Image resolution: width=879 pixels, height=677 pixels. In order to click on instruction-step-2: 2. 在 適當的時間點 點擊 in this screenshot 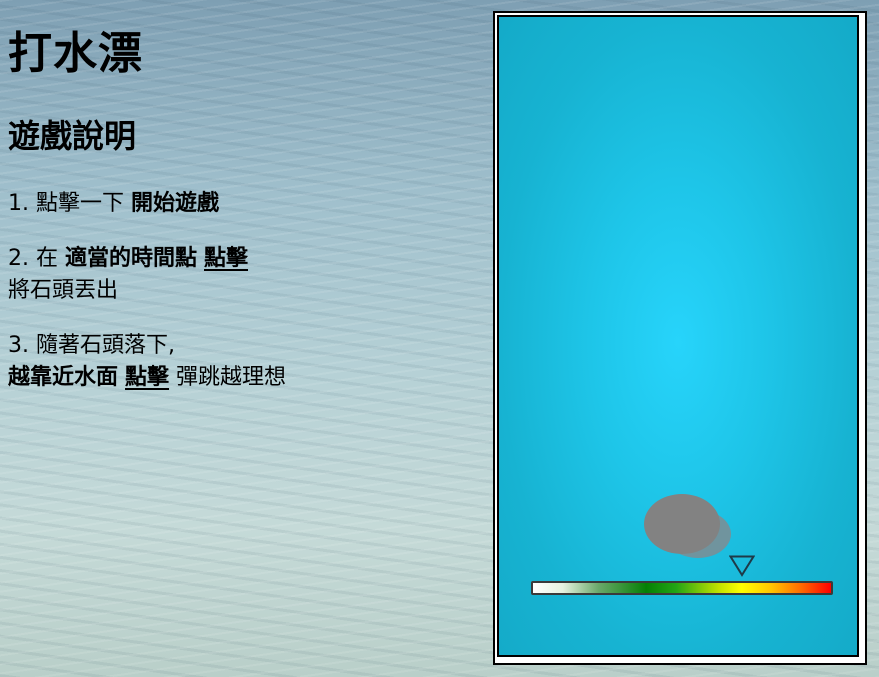, I will do `click(243, 259)`.